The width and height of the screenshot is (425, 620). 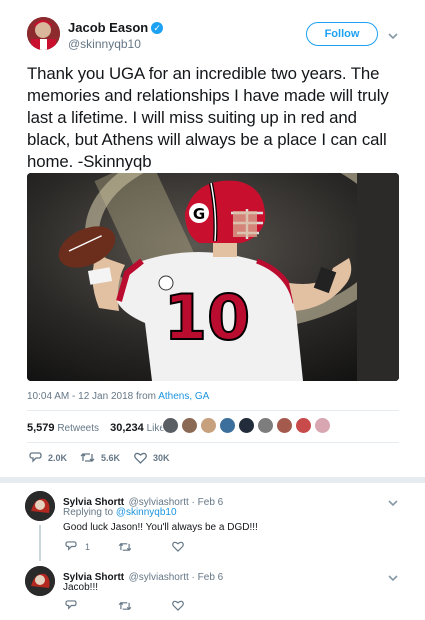 What do you see at coordinates (88, 512) in the screenshot?
I see `replying-to-label: Replying to` at bounding box center [88, 512].